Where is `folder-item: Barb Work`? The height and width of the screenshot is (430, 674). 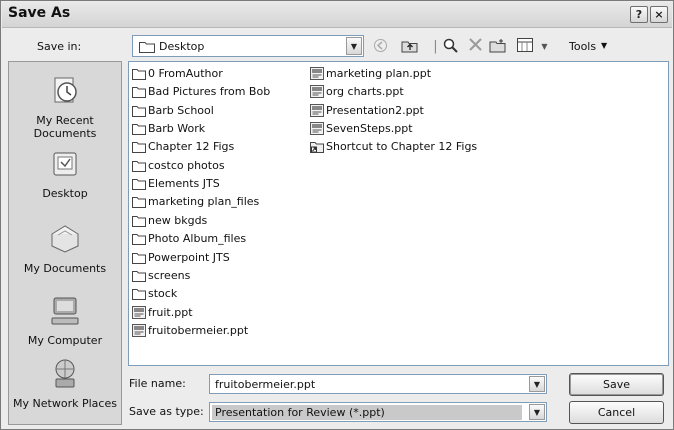
folder-item: Barb Work is located at coordinates (217, 129).